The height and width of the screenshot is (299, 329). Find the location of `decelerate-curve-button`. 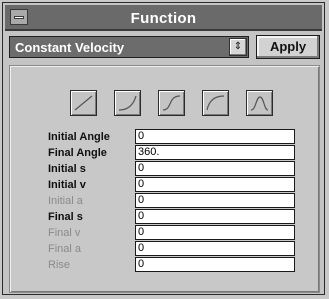

decelerate-curve-button is located at coordinates (215, 103).